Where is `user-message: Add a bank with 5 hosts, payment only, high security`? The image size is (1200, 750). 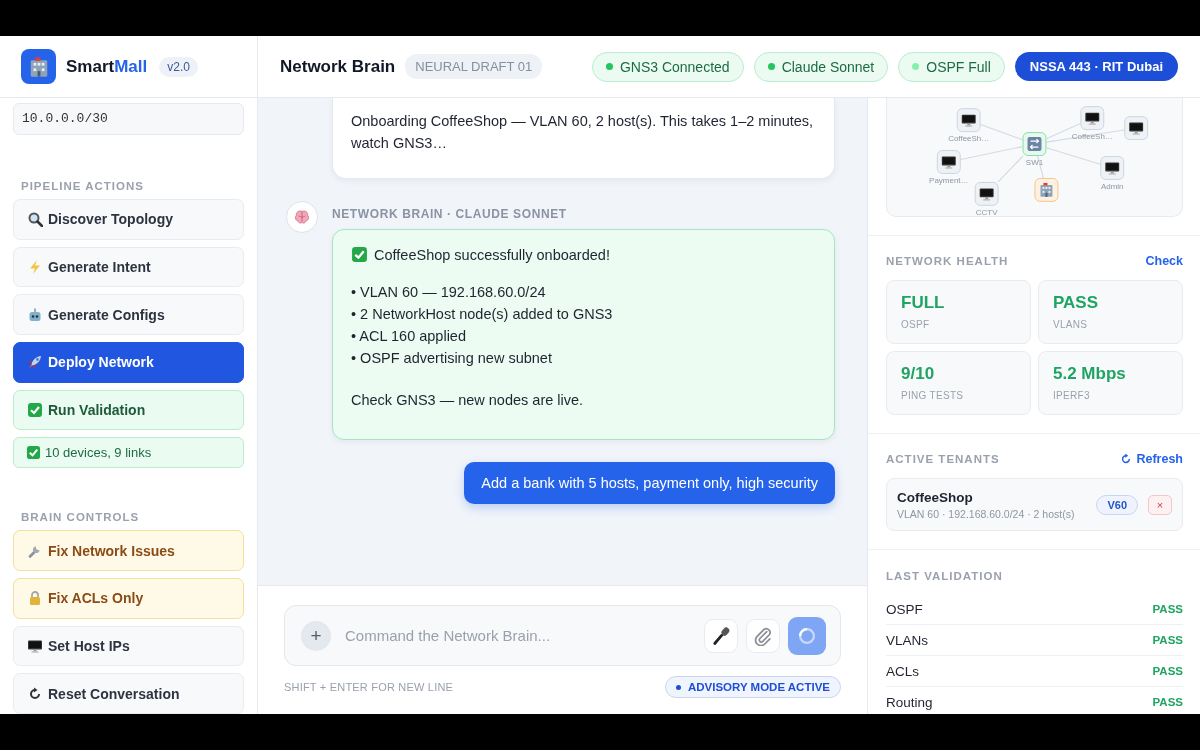
user-message: Add a bank with 5 hosts, payment only, high security is located at coordinates (649, 483).